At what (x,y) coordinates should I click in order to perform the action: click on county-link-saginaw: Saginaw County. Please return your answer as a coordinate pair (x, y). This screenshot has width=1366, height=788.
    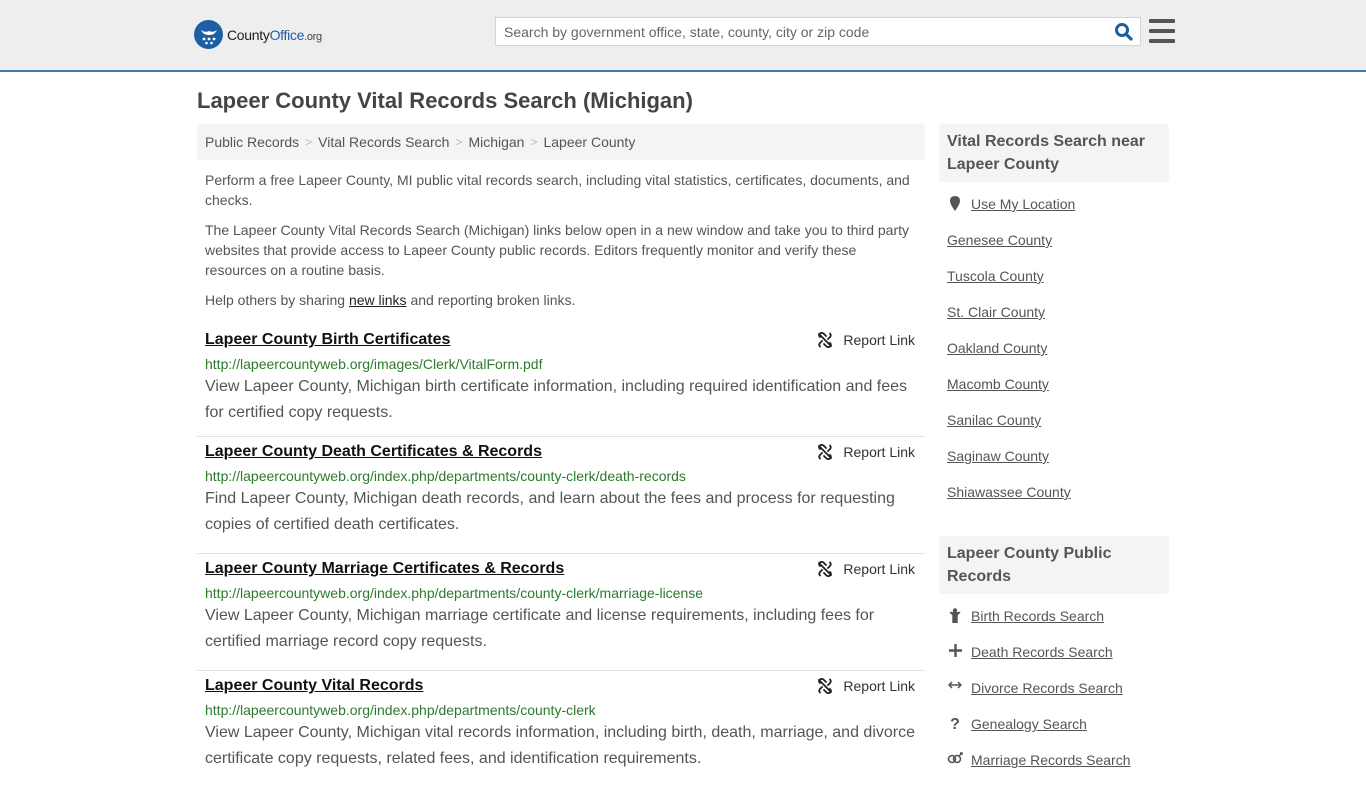
    Looking at the image, I should click on (998, 456).